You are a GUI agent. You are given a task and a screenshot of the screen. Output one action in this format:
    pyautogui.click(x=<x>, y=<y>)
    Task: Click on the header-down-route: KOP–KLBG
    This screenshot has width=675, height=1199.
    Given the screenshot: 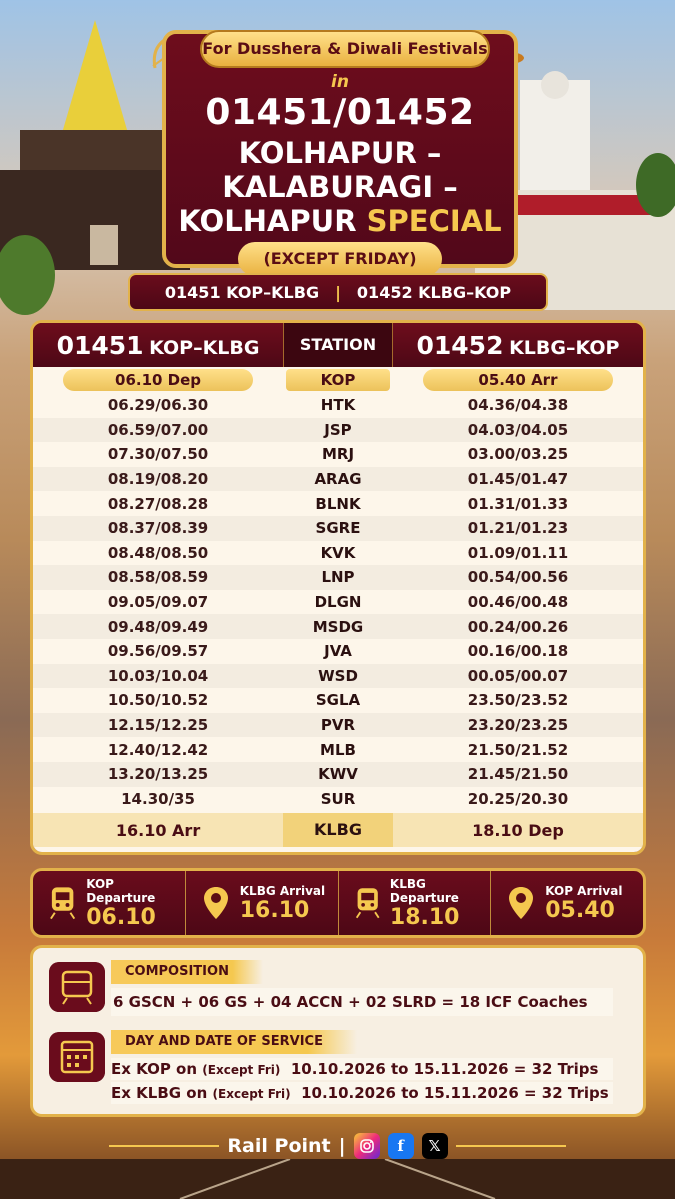 What is the action you would take?
    pyautogui.click(x=204, y=347)
    